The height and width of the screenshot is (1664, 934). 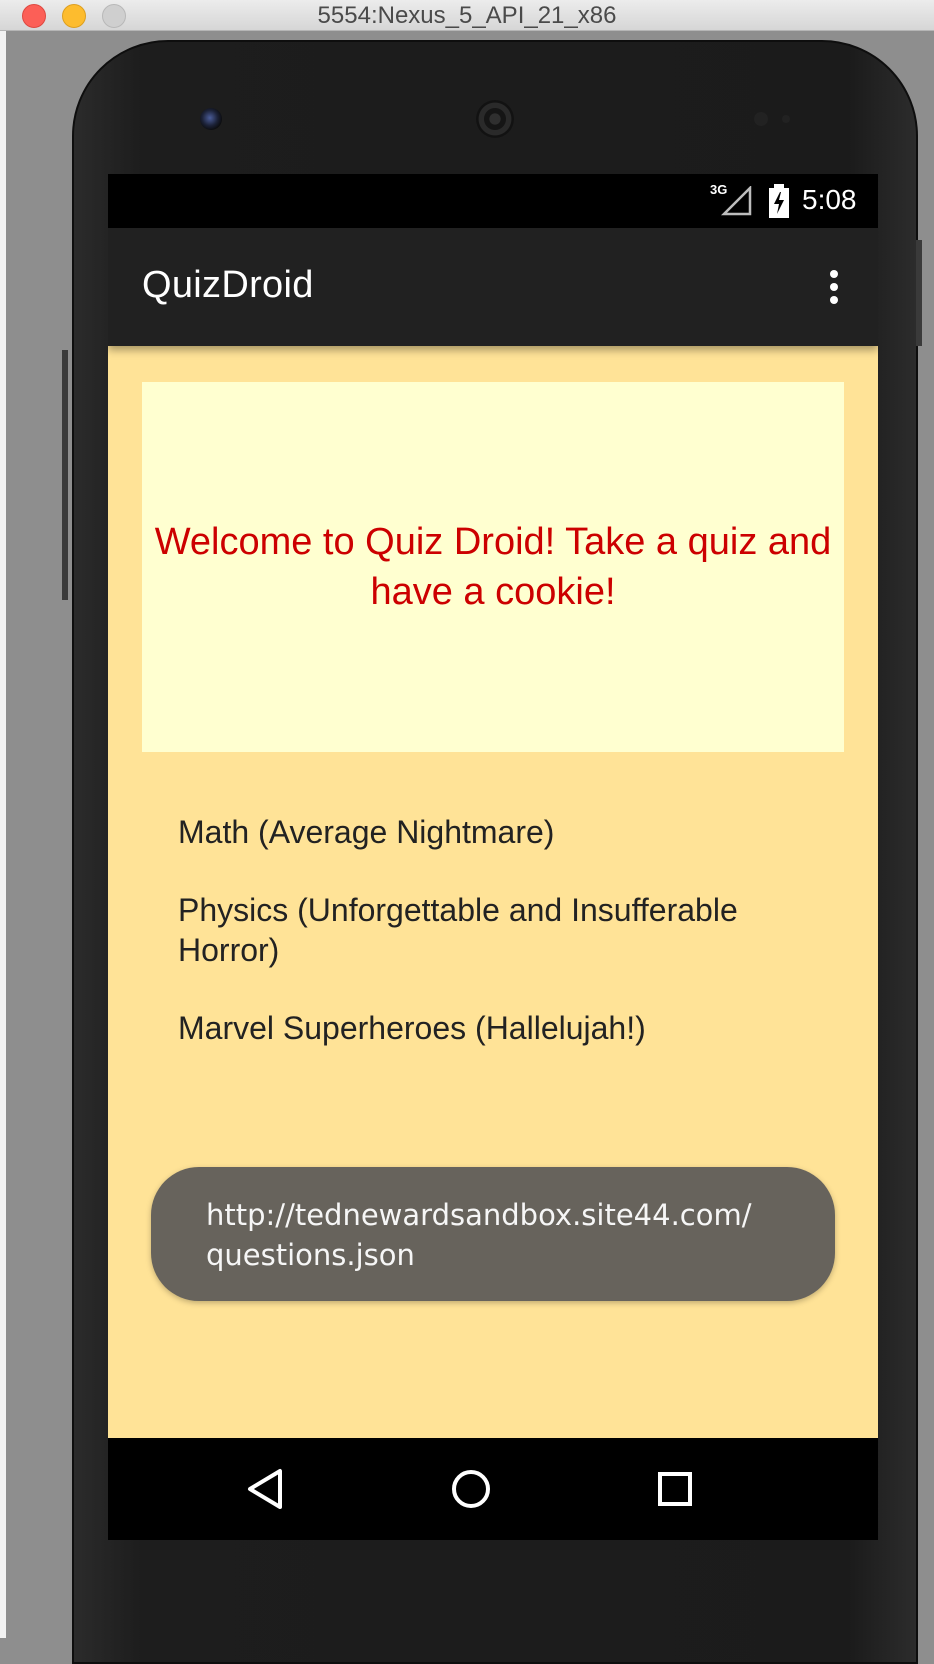 What do you see at coordinates (498, 832) in the screenshot?
I see `quiz-item-math: Math (Average Nightmare)` at bounding box center [498, 832].